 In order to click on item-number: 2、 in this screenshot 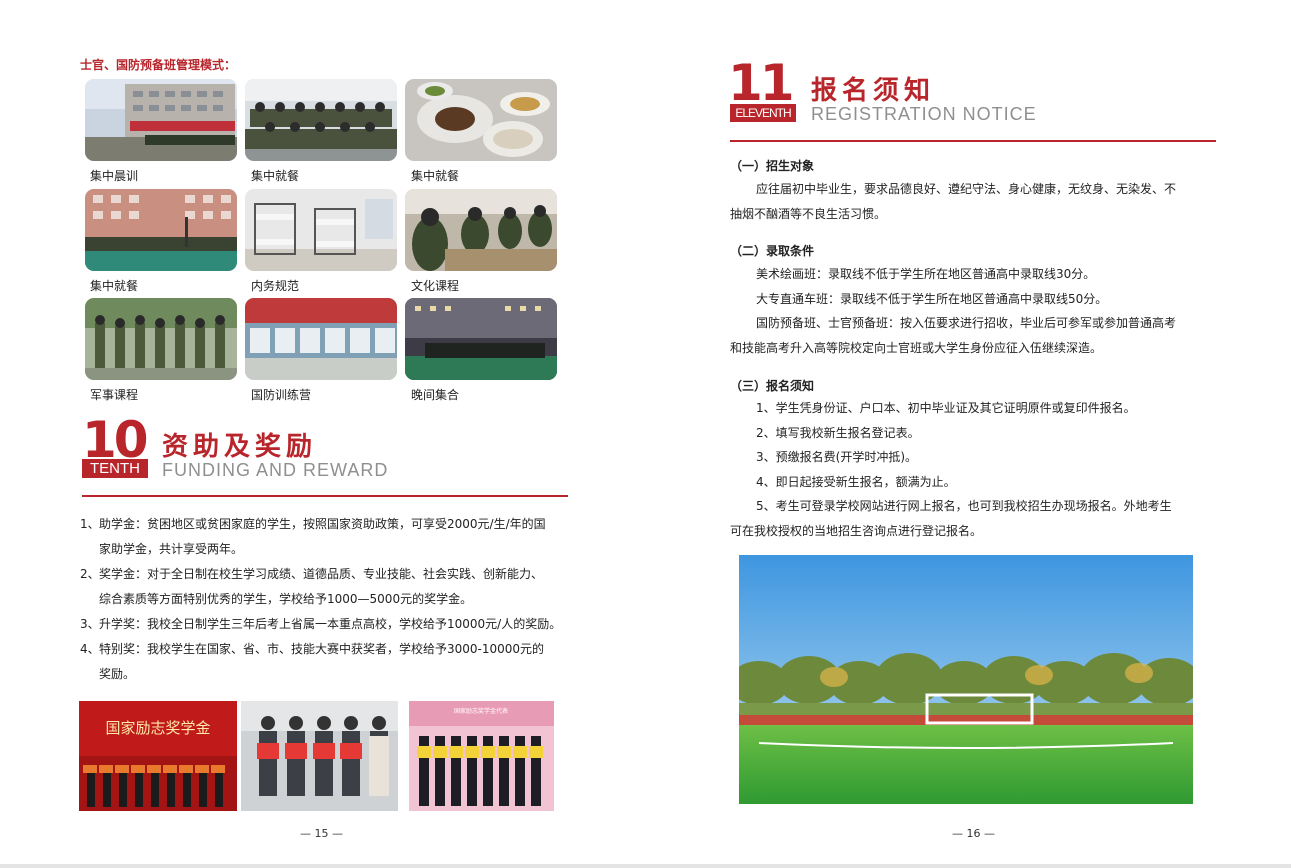, I will do `click(90, 574)`.